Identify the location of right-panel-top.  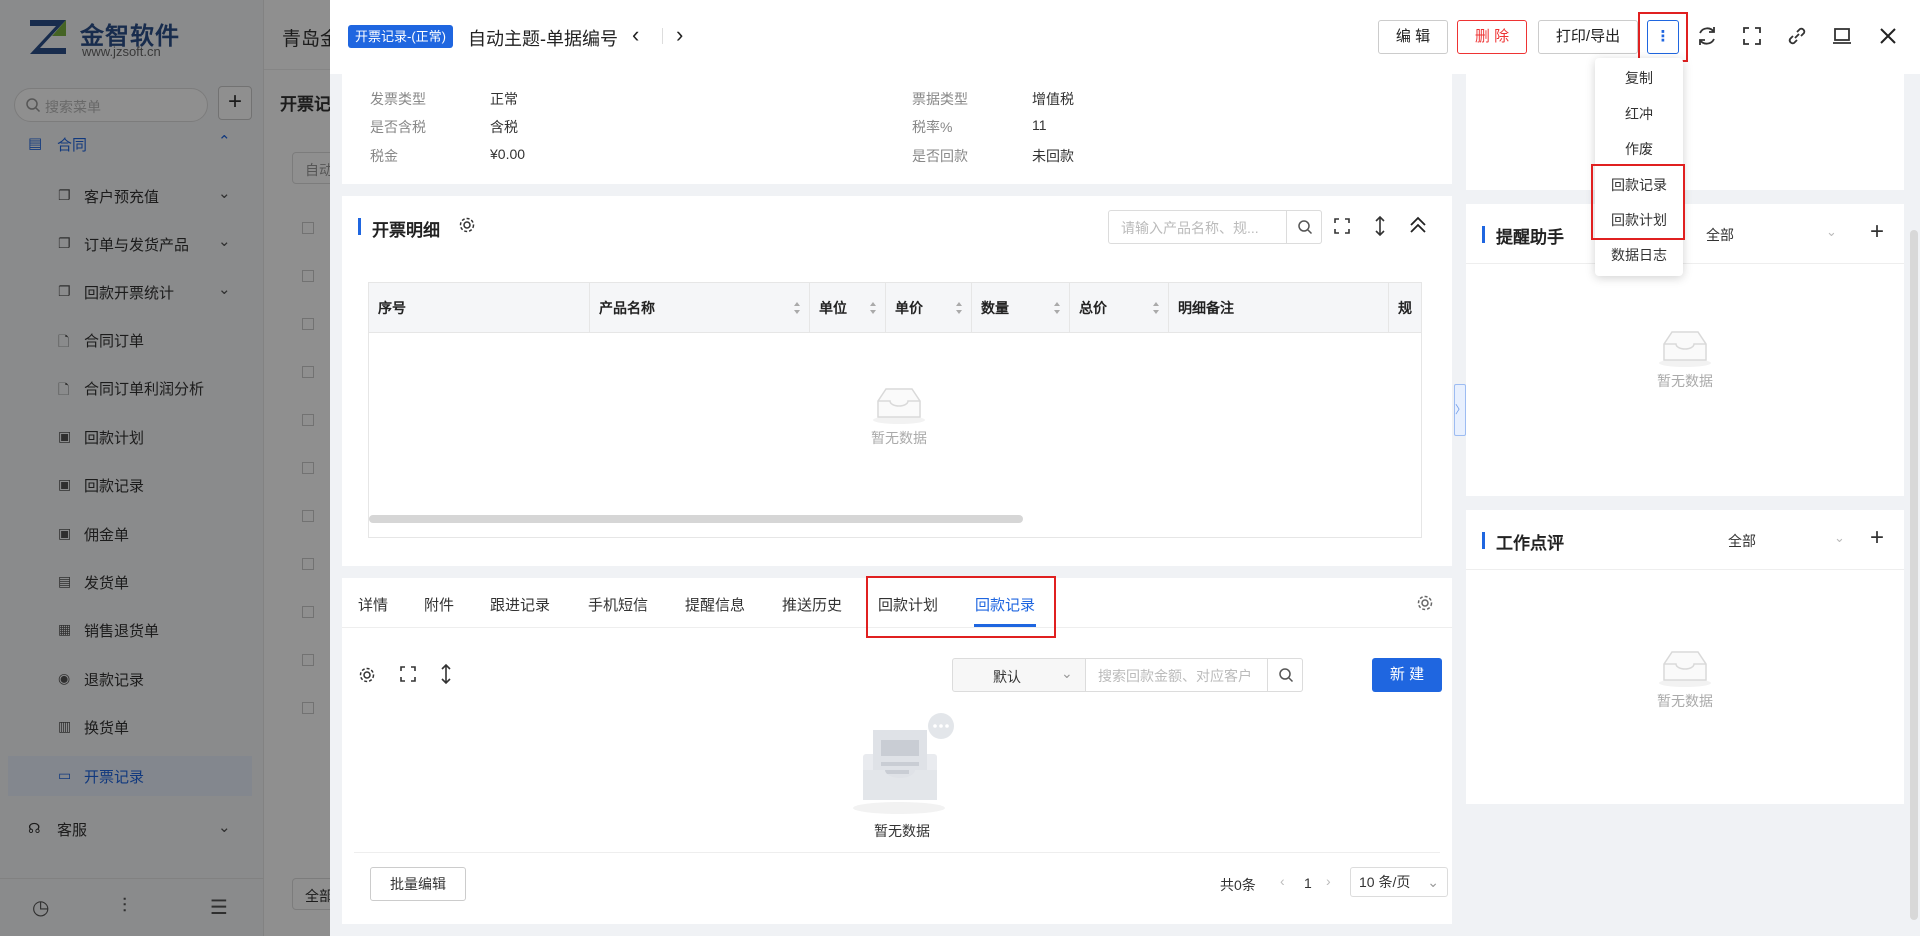
(1685, 132).